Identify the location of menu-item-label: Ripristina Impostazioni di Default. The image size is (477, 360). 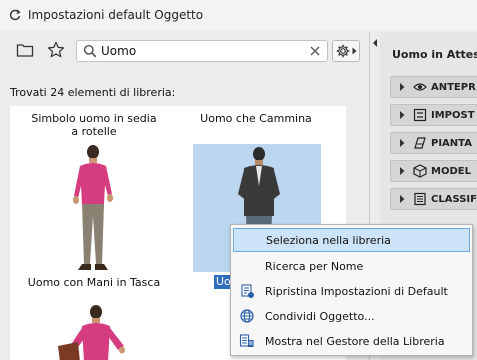
(356, 291).